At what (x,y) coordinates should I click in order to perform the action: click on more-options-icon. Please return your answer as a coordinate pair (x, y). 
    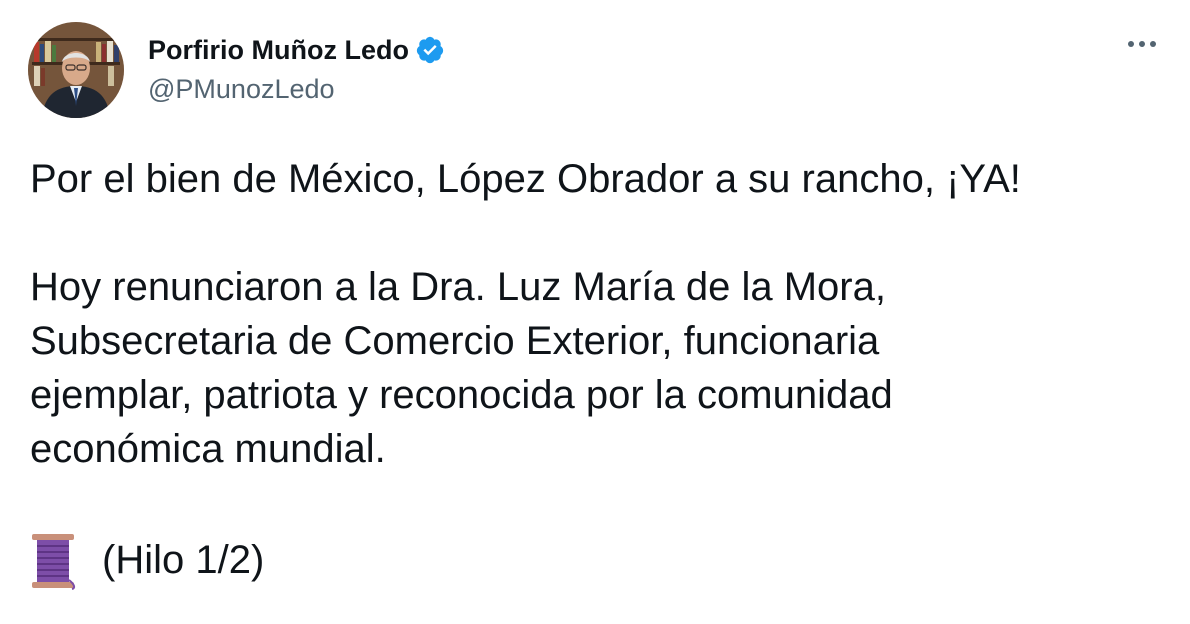
    Looking at the image, I should click on (1142, 44).